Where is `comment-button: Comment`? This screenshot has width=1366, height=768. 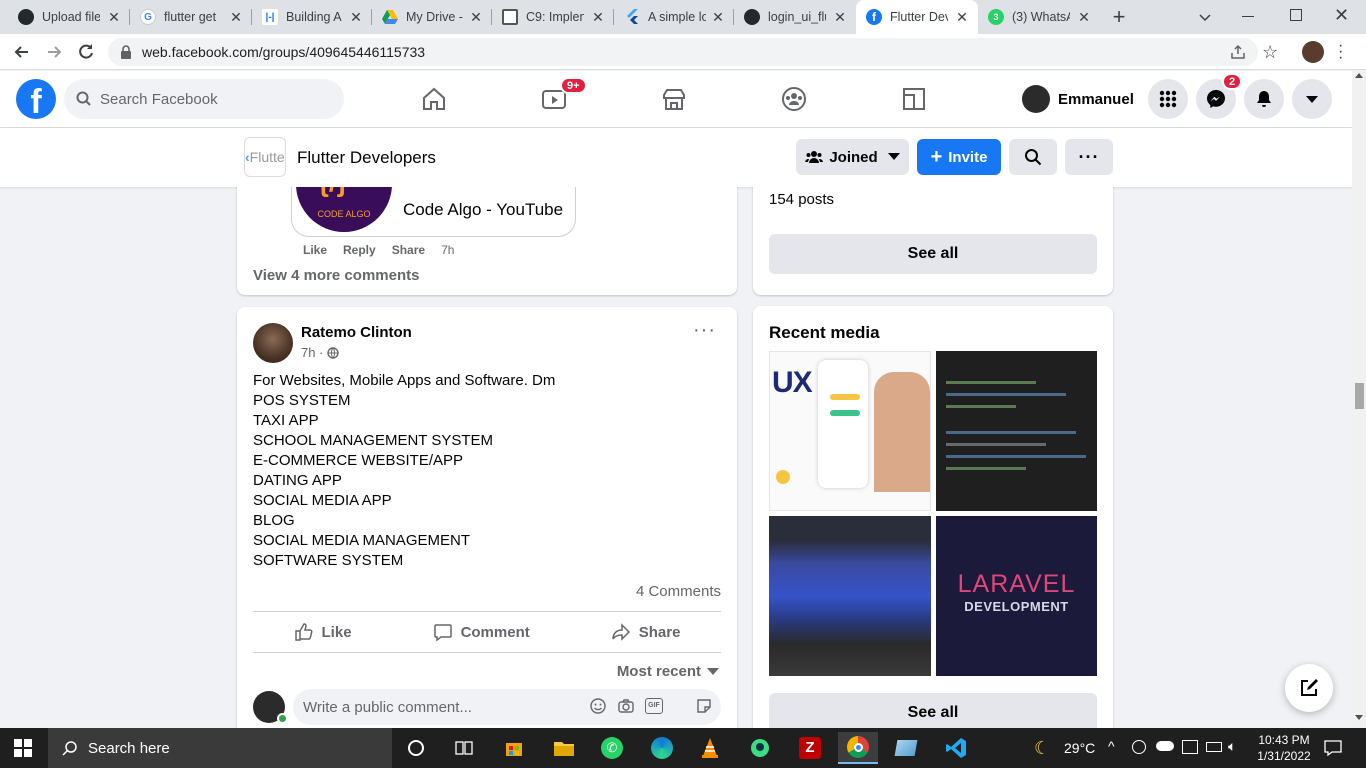 comment-button: Comment is located at coordinates (481, 632).